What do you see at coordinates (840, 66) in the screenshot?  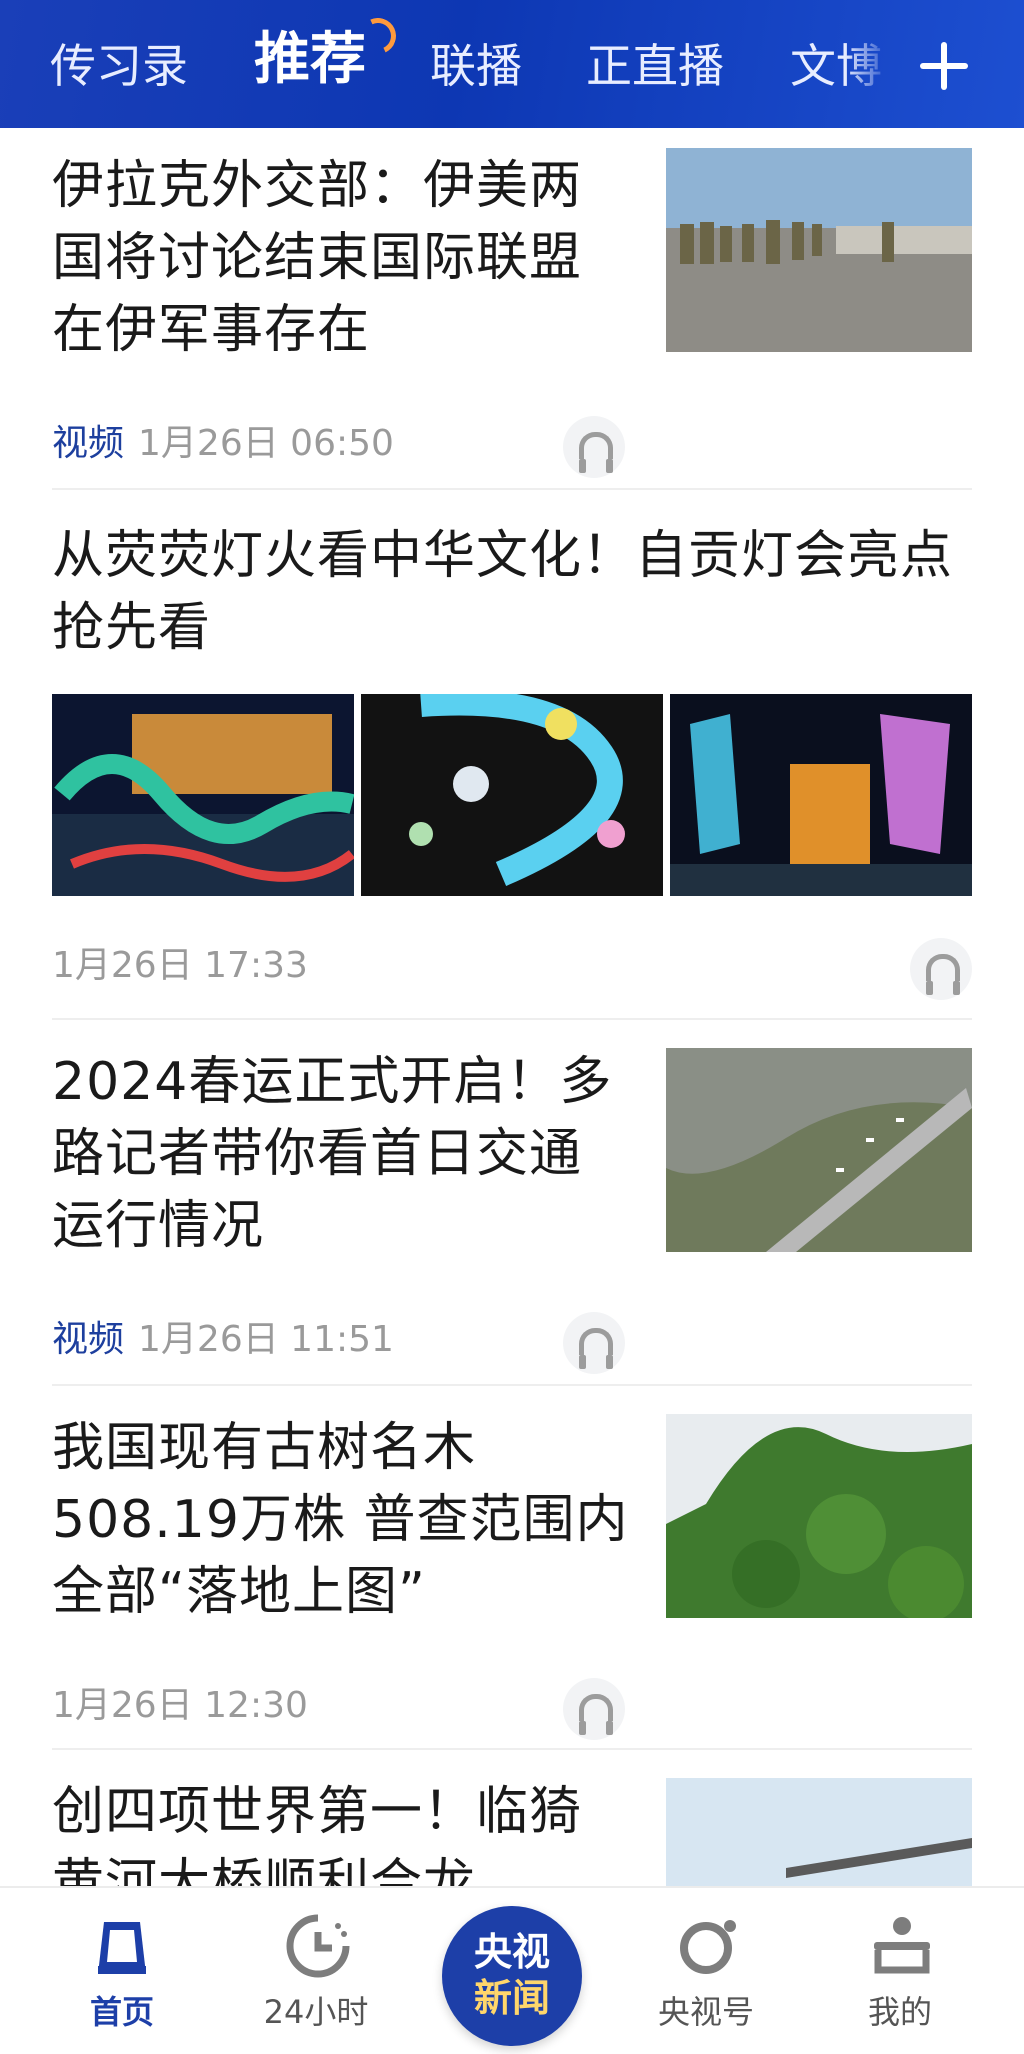 I see `tab-wenbo: 文博` at bounding box center [840, 66].